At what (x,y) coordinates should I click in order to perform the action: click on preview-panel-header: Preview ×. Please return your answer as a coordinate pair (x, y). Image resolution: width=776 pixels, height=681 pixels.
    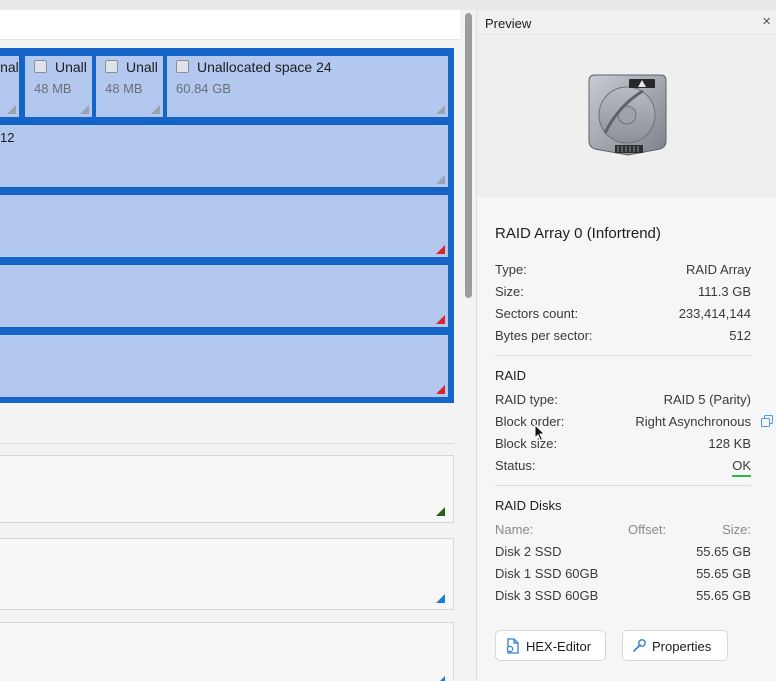
    Looking at the image, I should click on (626, 22).